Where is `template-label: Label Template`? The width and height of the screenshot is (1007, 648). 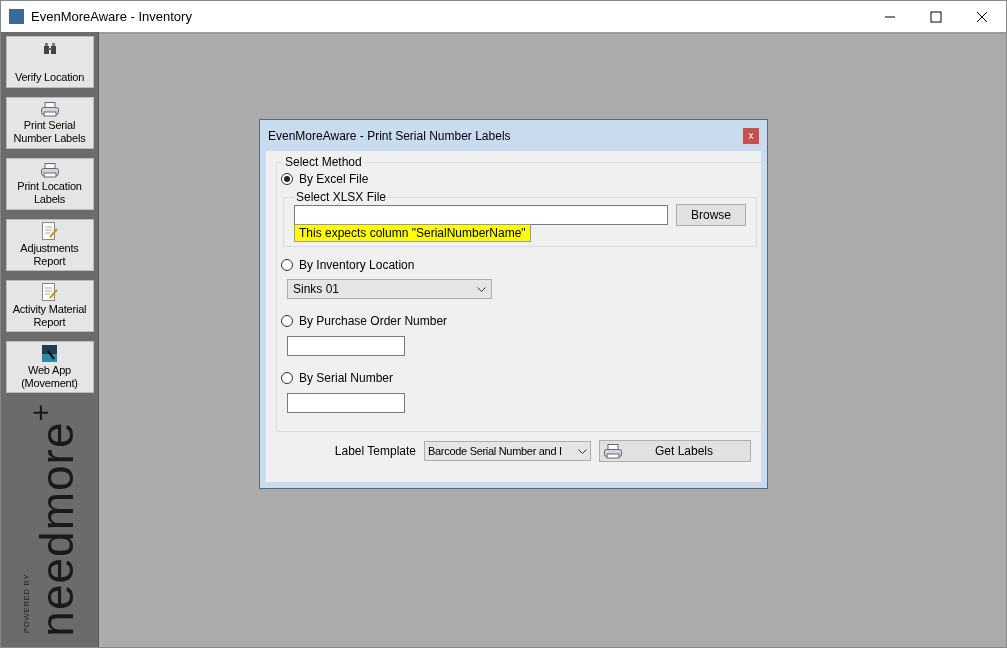 template-label: Label Template is located at coordinates (375, 451).